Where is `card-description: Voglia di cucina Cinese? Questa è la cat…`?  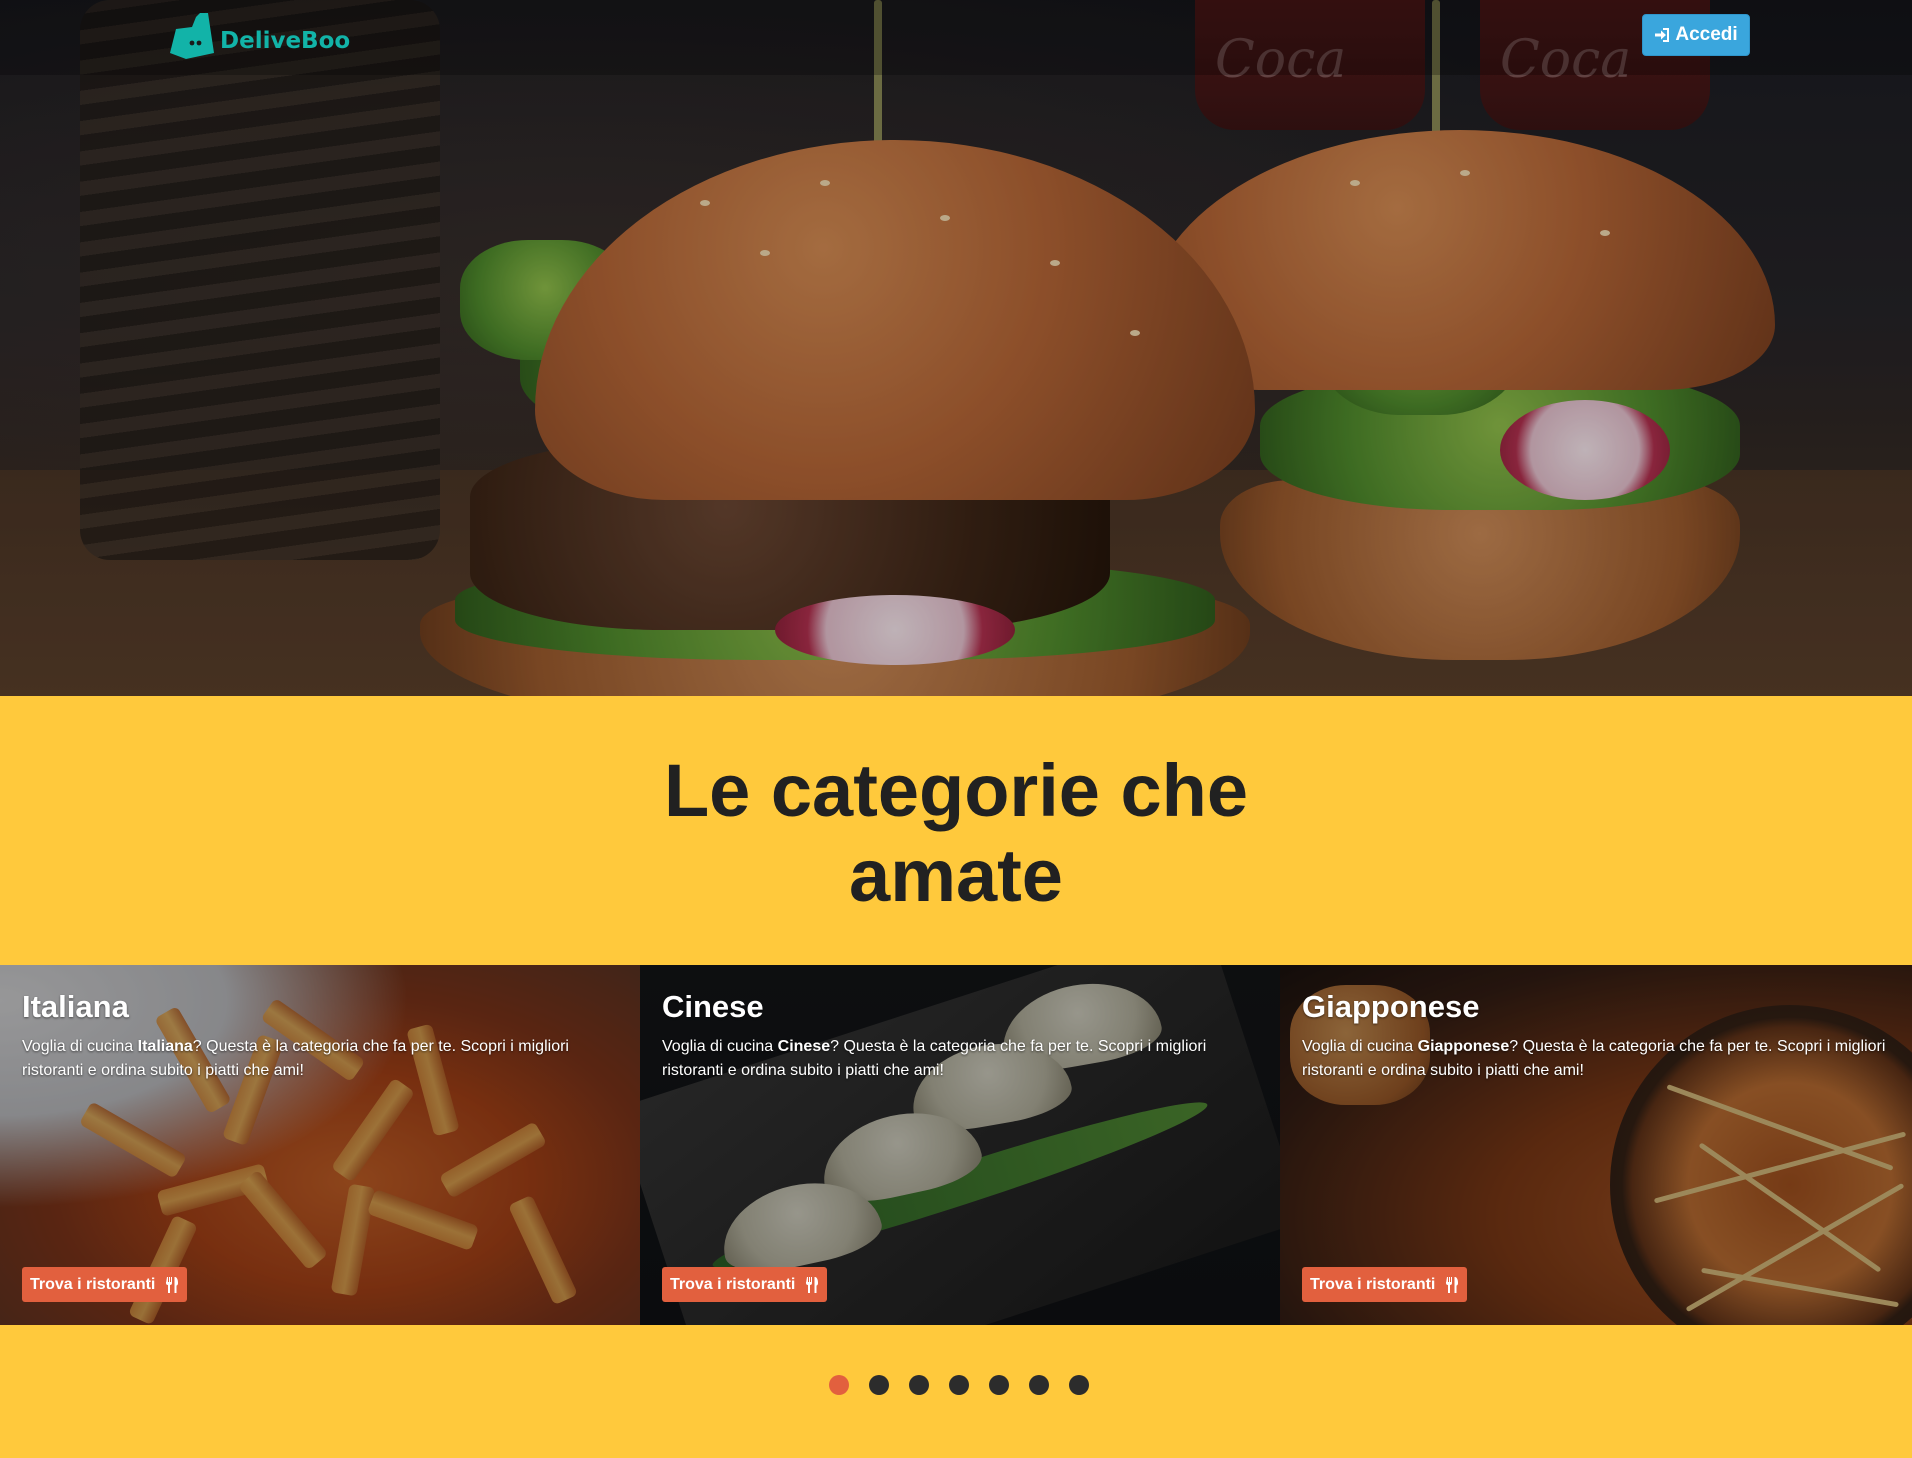 card-description: Voglia di cucina Cinese? Questa è la cat… is located at coordinates (934, 1058).